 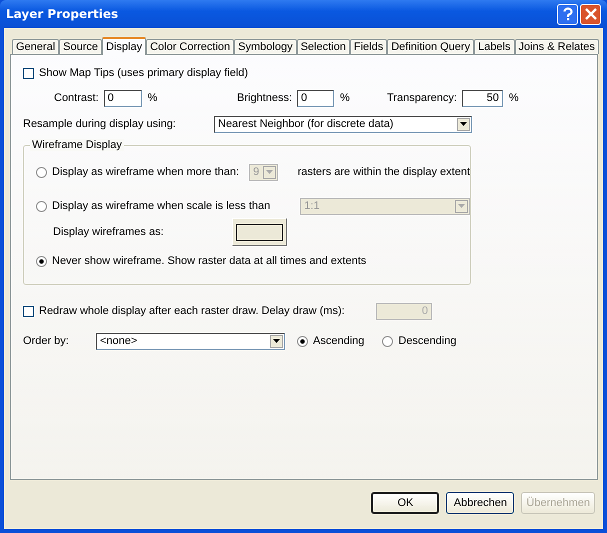 I want to click on color-swatch, so click(x=259, y=232).